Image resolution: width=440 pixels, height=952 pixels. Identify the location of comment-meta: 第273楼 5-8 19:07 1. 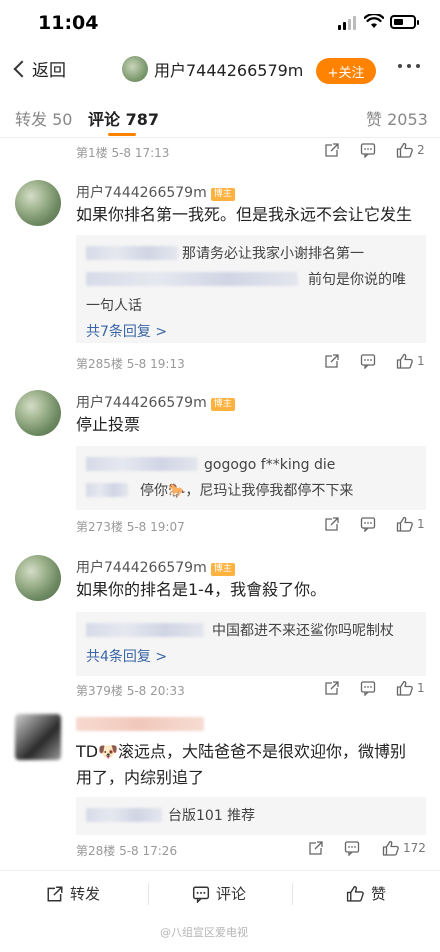
(251, 526).